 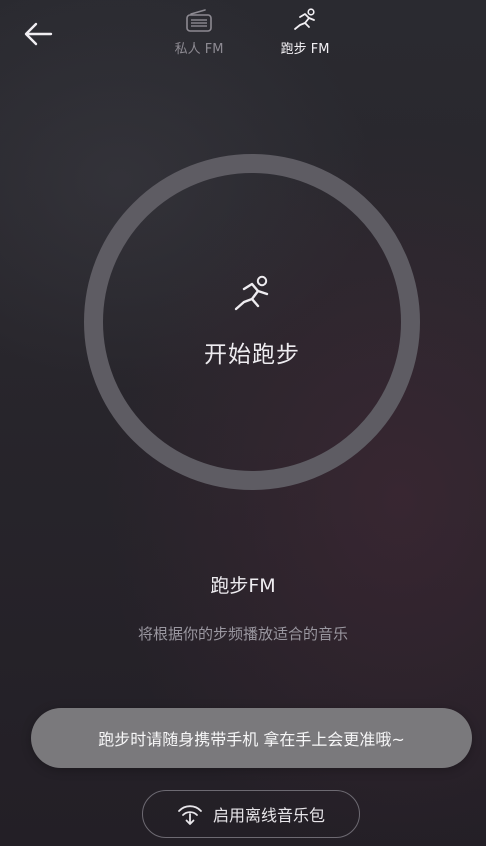 I want to click on page-subtitle: 将根据你的步频播放适合的音乐, so click(x=242, y=634).